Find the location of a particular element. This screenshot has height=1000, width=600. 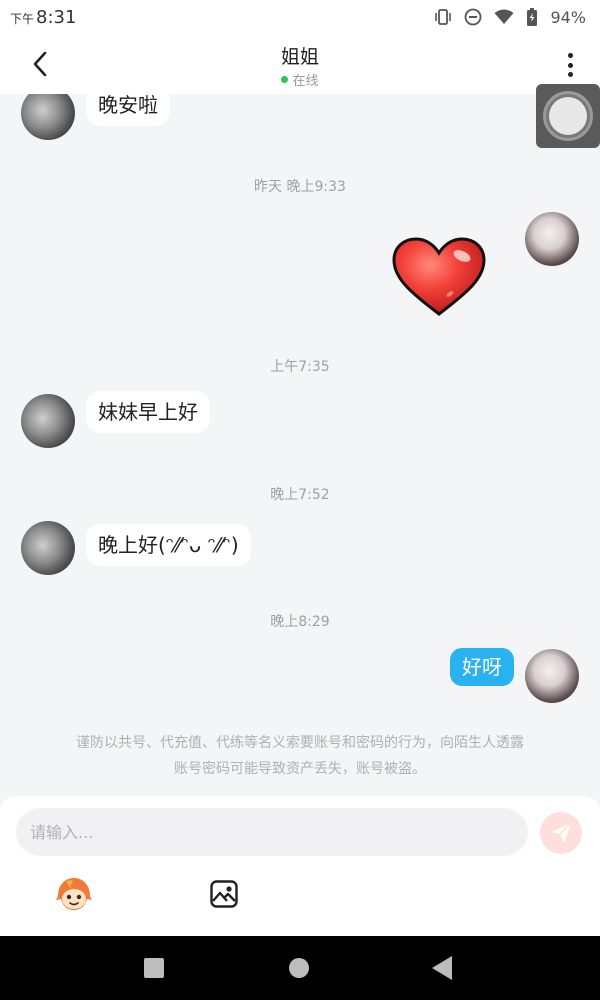

security-warning-line: 谨防以共号、代充值、代练等名义索要账号和密码的行为，向陌生人透露 is located at coordinates (300, 743).